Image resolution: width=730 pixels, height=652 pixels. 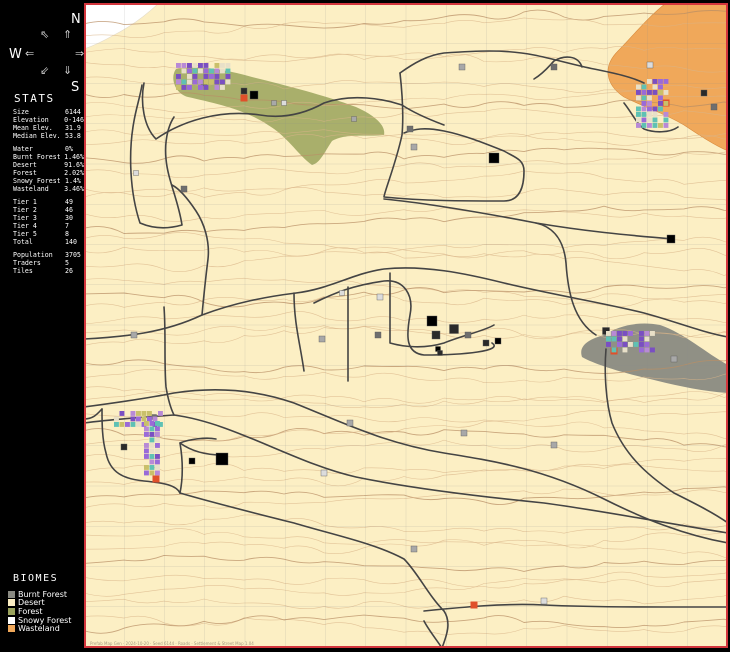 What do you see at coordinates (69, 202) in the screenshot?
I see `stat-value: 49` at bounding box center [69, 202].